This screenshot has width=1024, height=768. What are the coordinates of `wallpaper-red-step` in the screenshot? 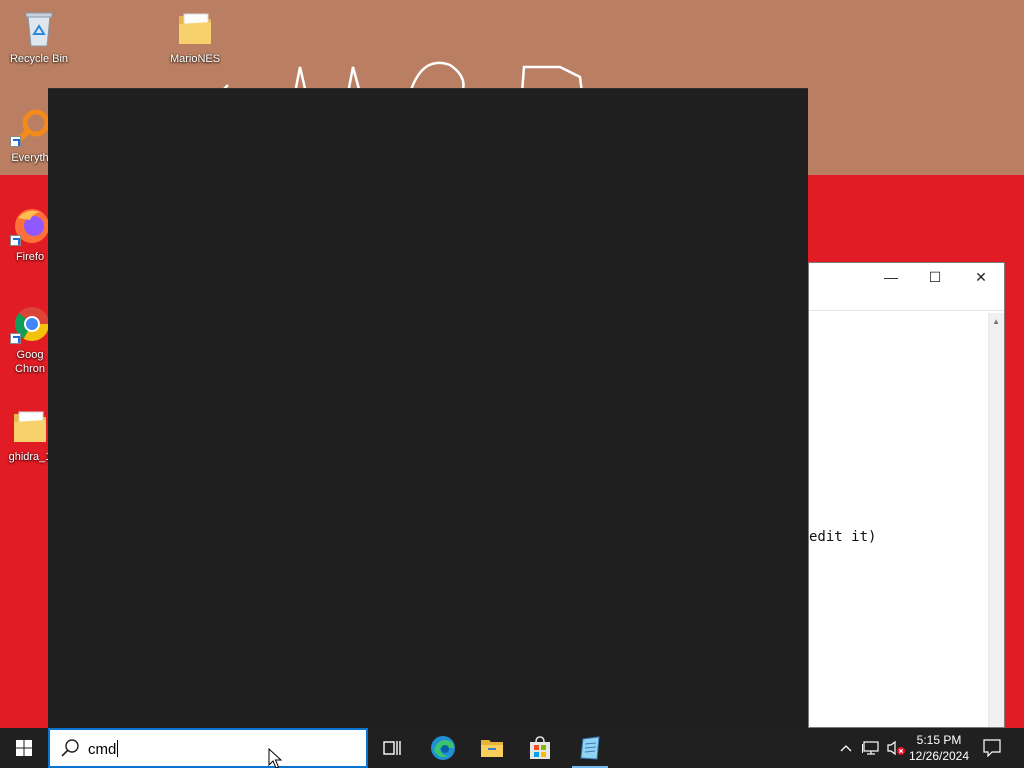 It's located at (916, 200).